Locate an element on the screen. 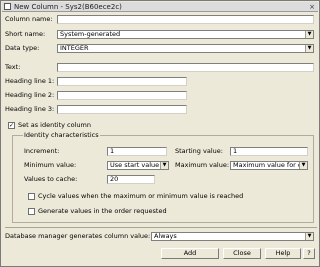  heading-line-2-label: Heading line 2: is located at coordinates (30, 95).